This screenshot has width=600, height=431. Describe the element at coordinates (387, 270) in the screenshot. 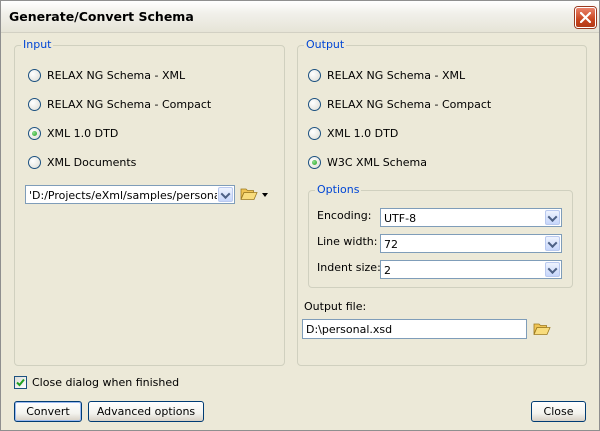

I see `indent-size-value: 2` at that location.